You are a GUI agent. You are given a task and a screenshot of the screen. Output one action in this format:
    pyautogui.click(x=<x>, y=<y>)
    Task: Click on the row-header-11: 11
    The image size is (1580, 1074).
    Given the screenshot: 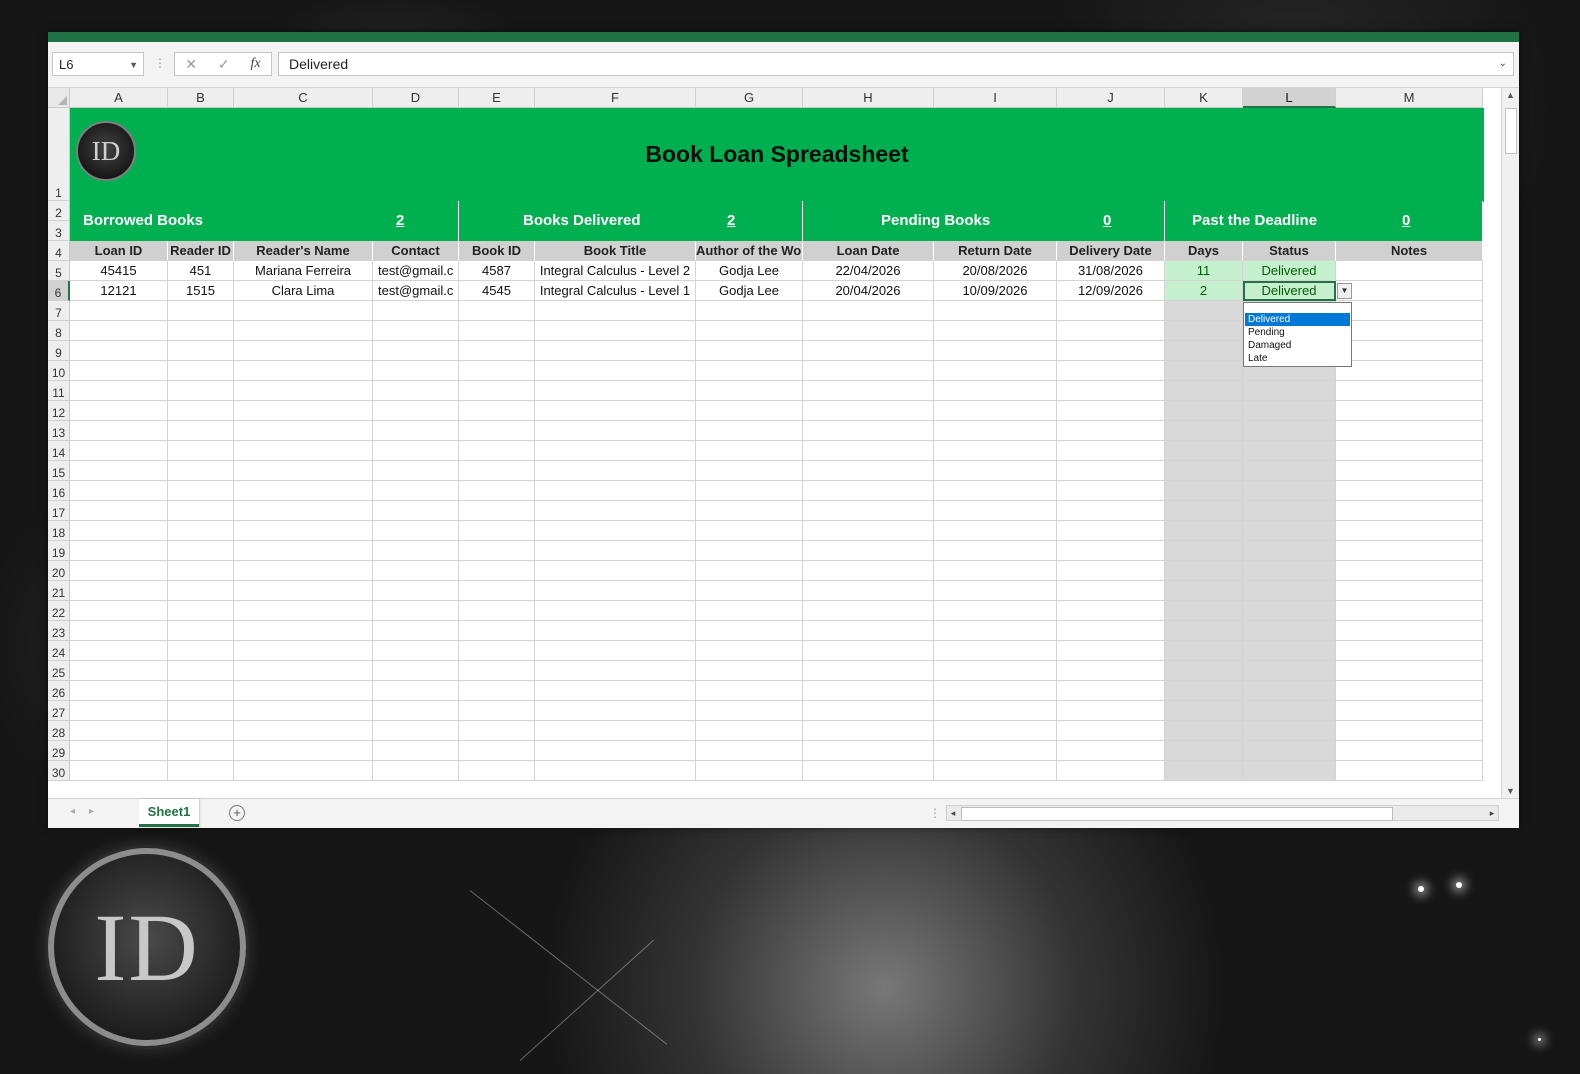 What is the action you would take?
    pyautogui.click(x=59, y=391)
    